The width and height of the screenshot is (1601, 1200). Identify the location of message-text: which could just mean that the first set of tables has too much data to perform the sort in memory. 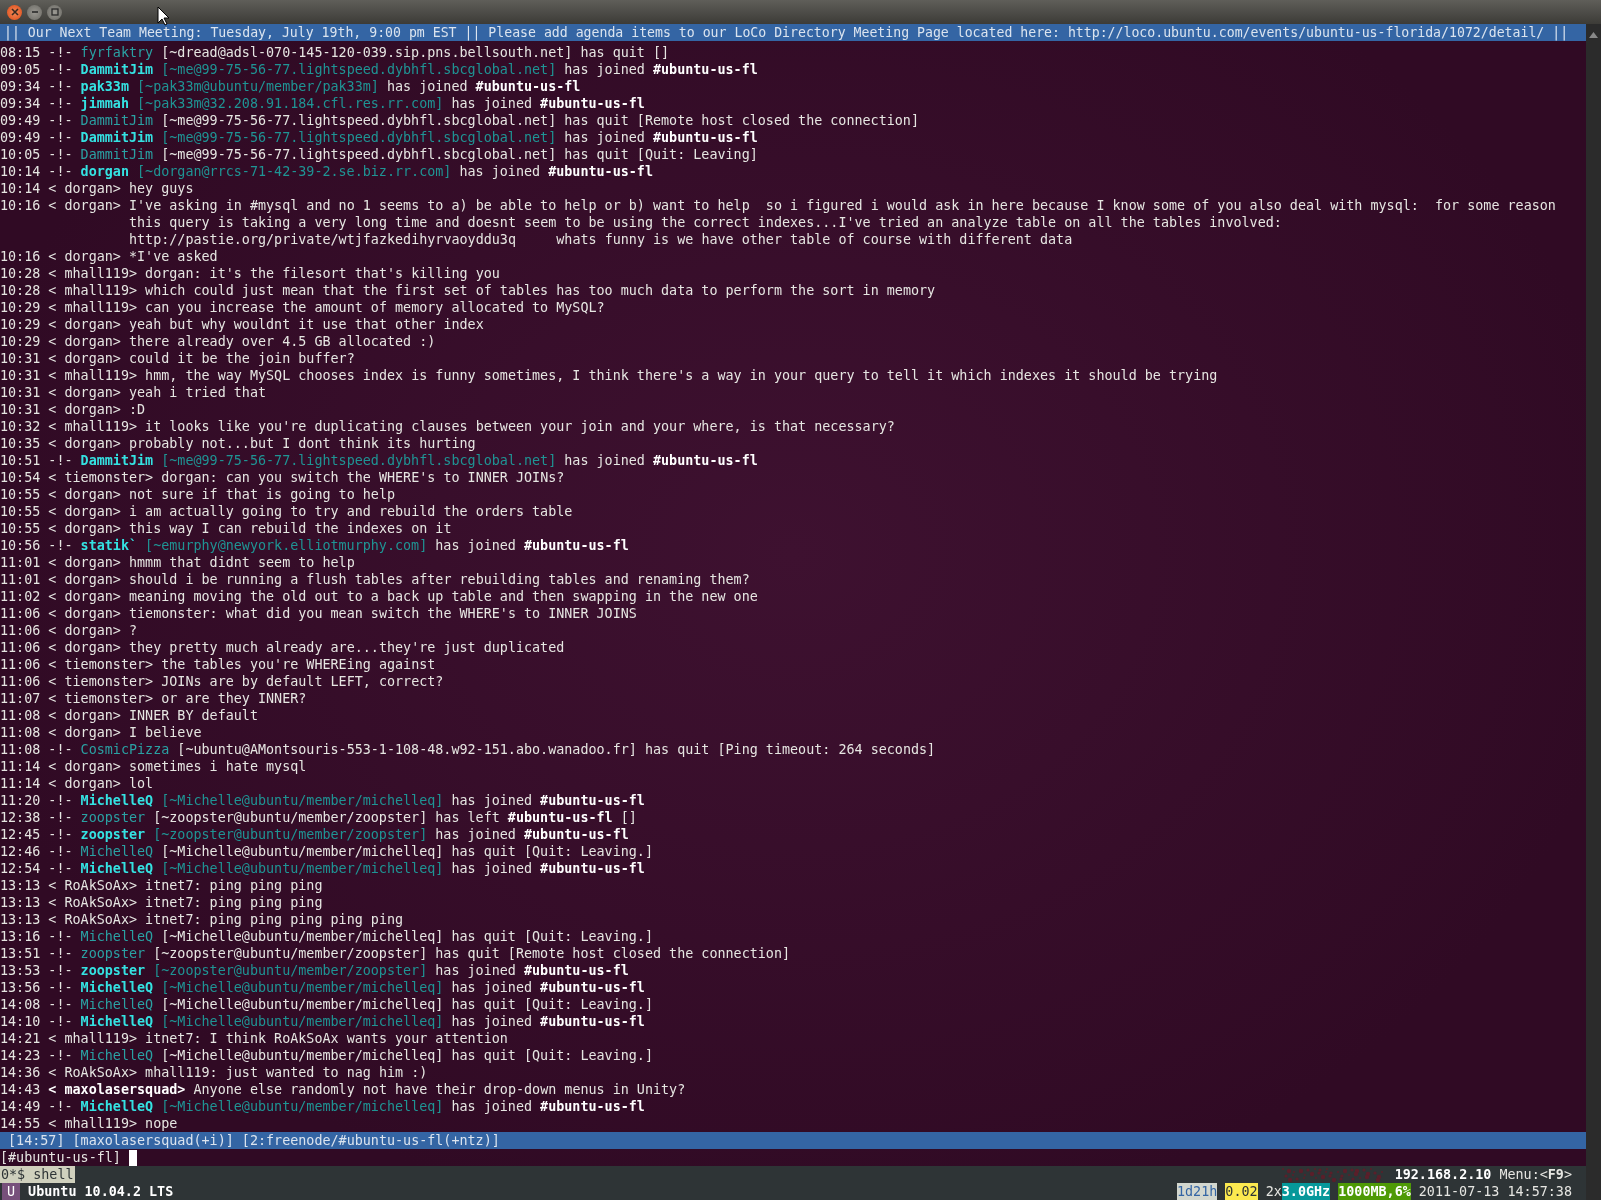
(540, 290).